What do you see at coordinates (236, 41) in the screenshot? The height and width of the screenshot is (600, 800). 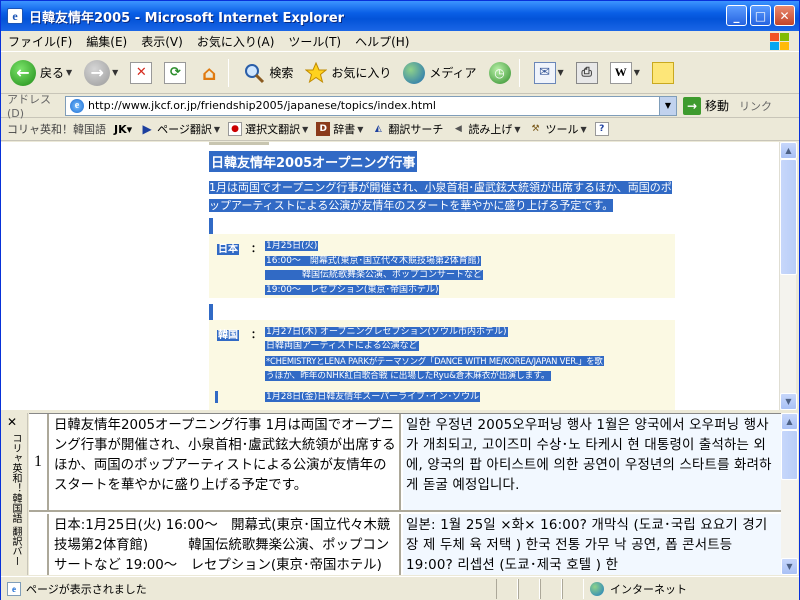 I see `menu-favorites: お気に入り(A)` at bounding box center [236, 41].